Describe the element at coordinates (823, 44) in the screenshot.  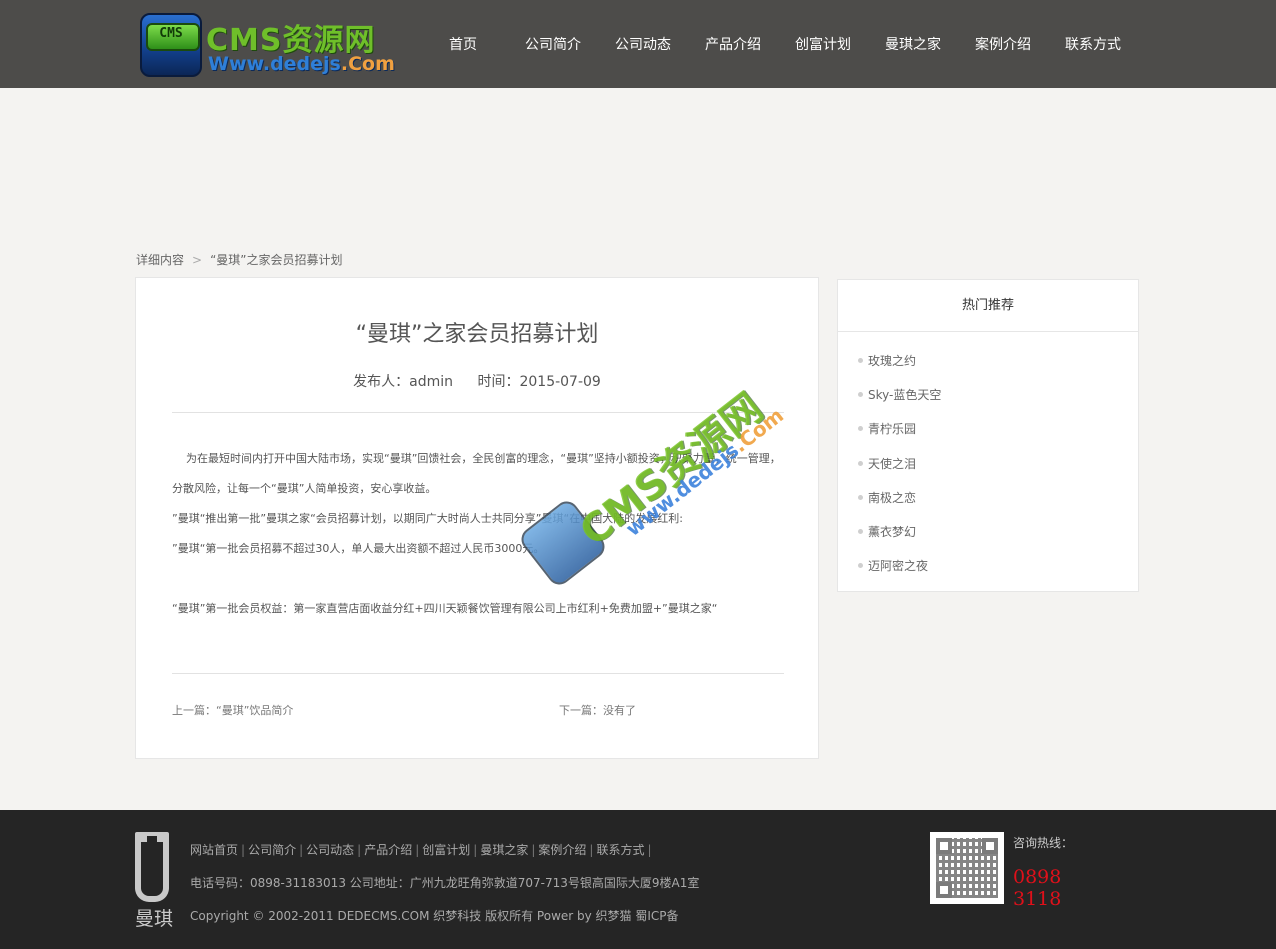
I see `nav-item-plan: 创富计划` at that location.